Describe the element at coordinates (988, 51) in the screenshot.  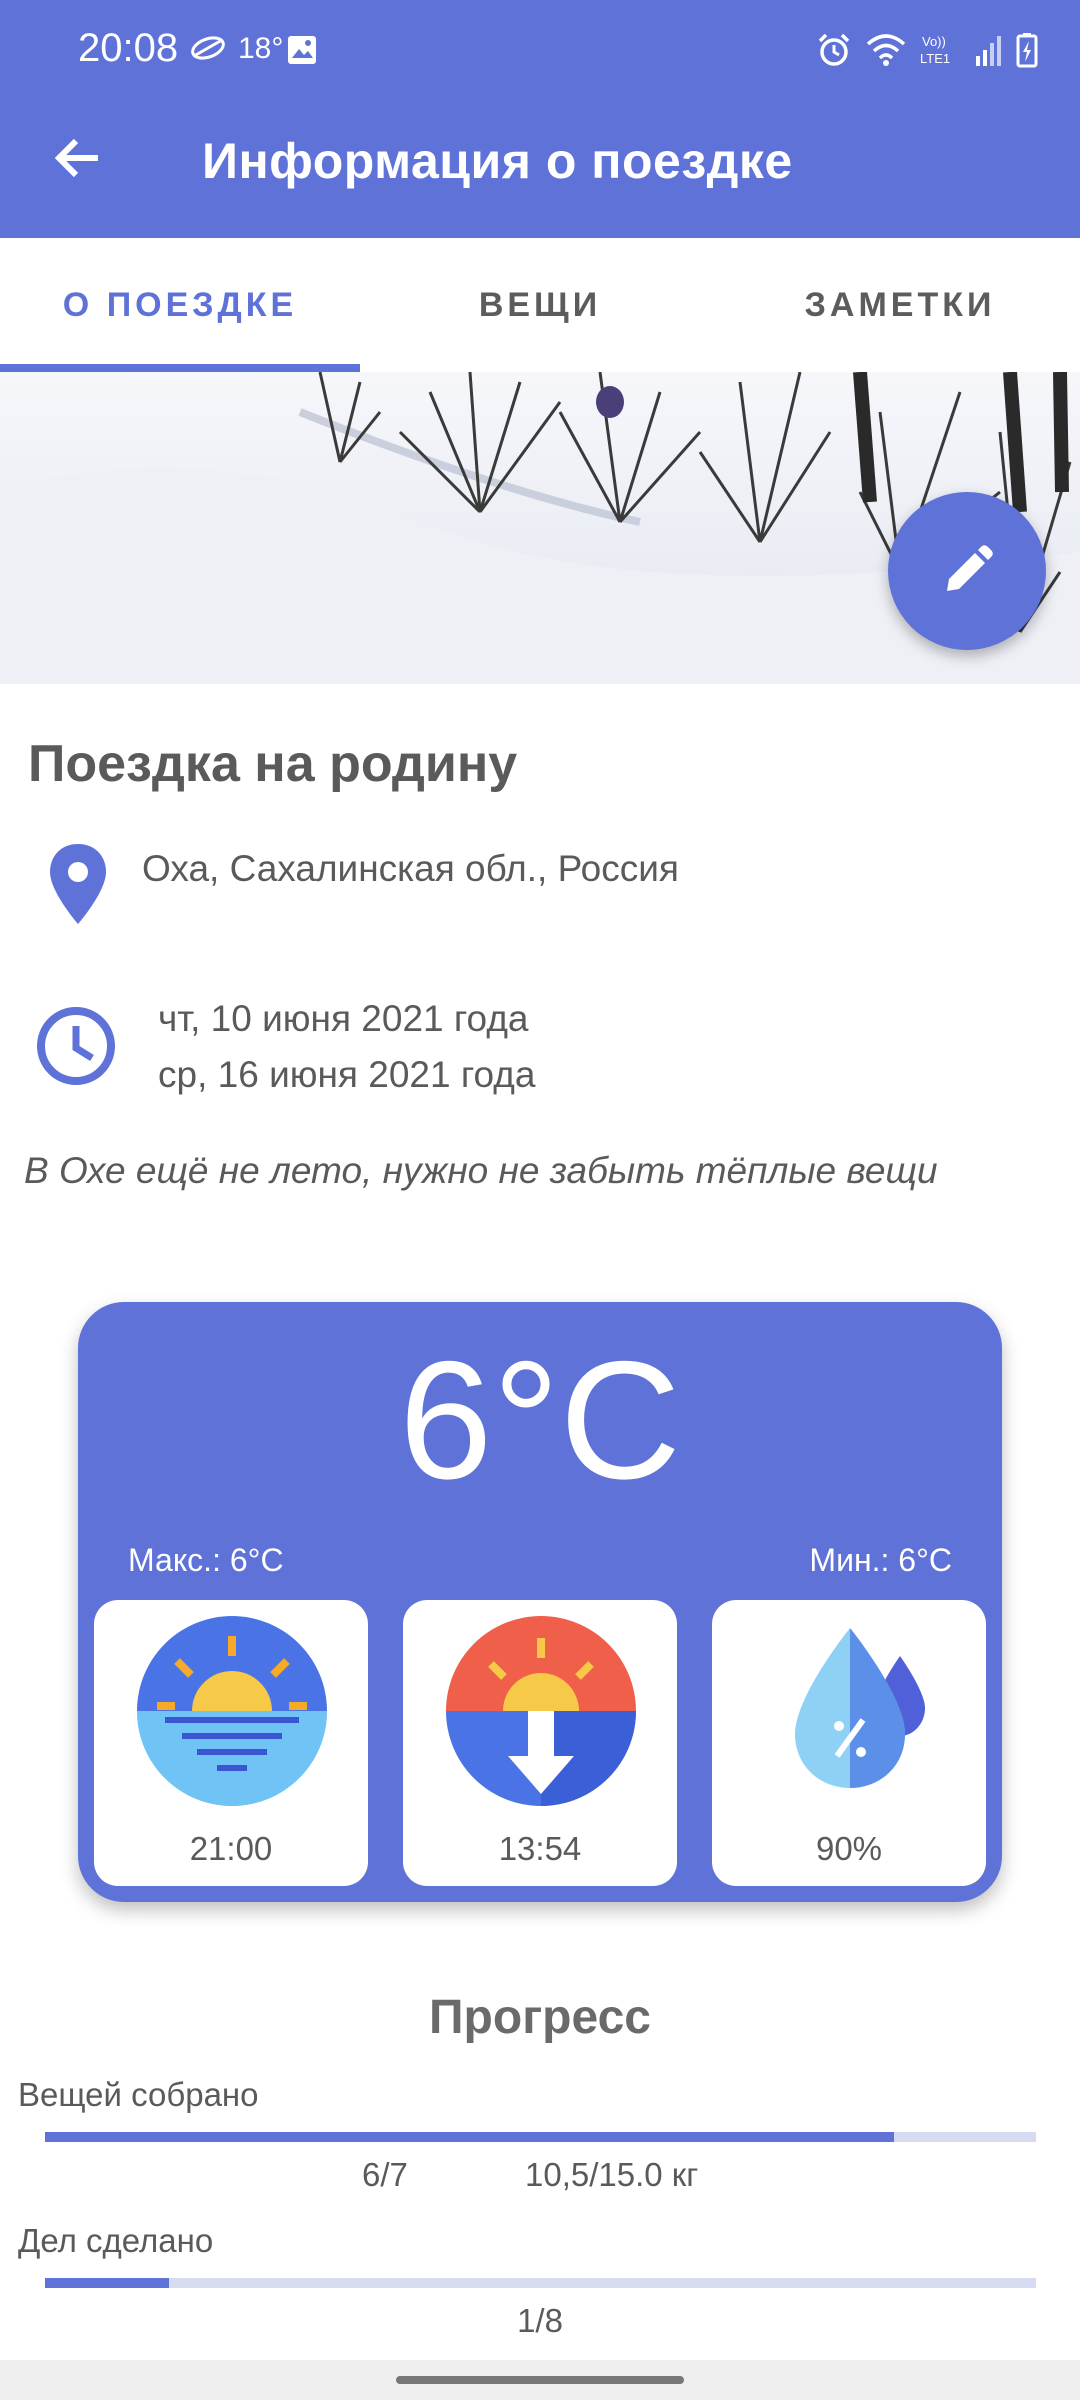
I see `signal-icon` at that location.